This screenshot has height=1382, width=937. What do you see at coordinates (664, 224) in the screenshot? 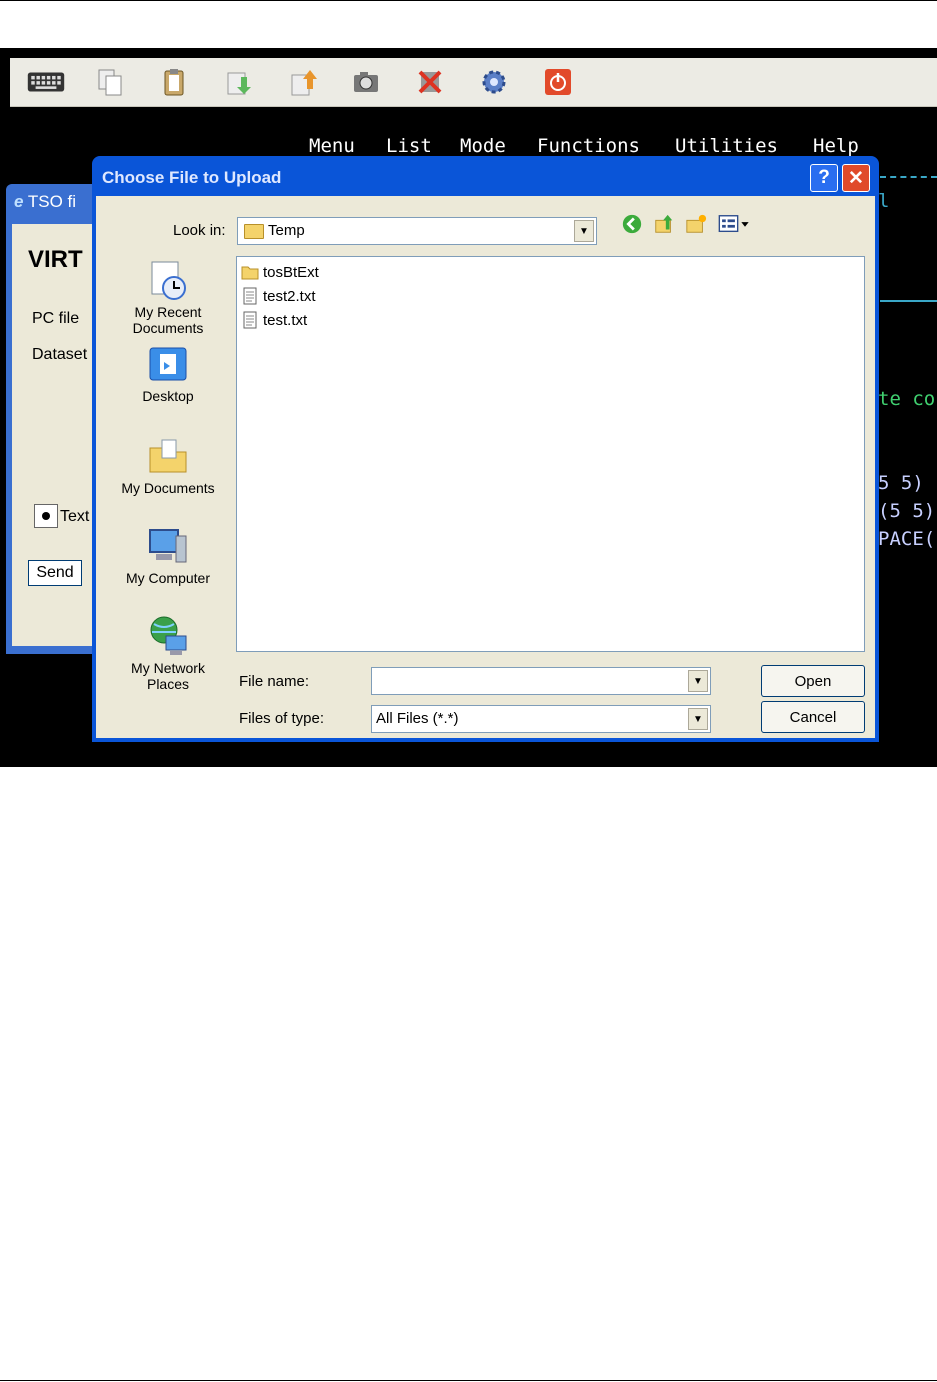
I see `up-folder-icon` at bounding box center [664, 224].